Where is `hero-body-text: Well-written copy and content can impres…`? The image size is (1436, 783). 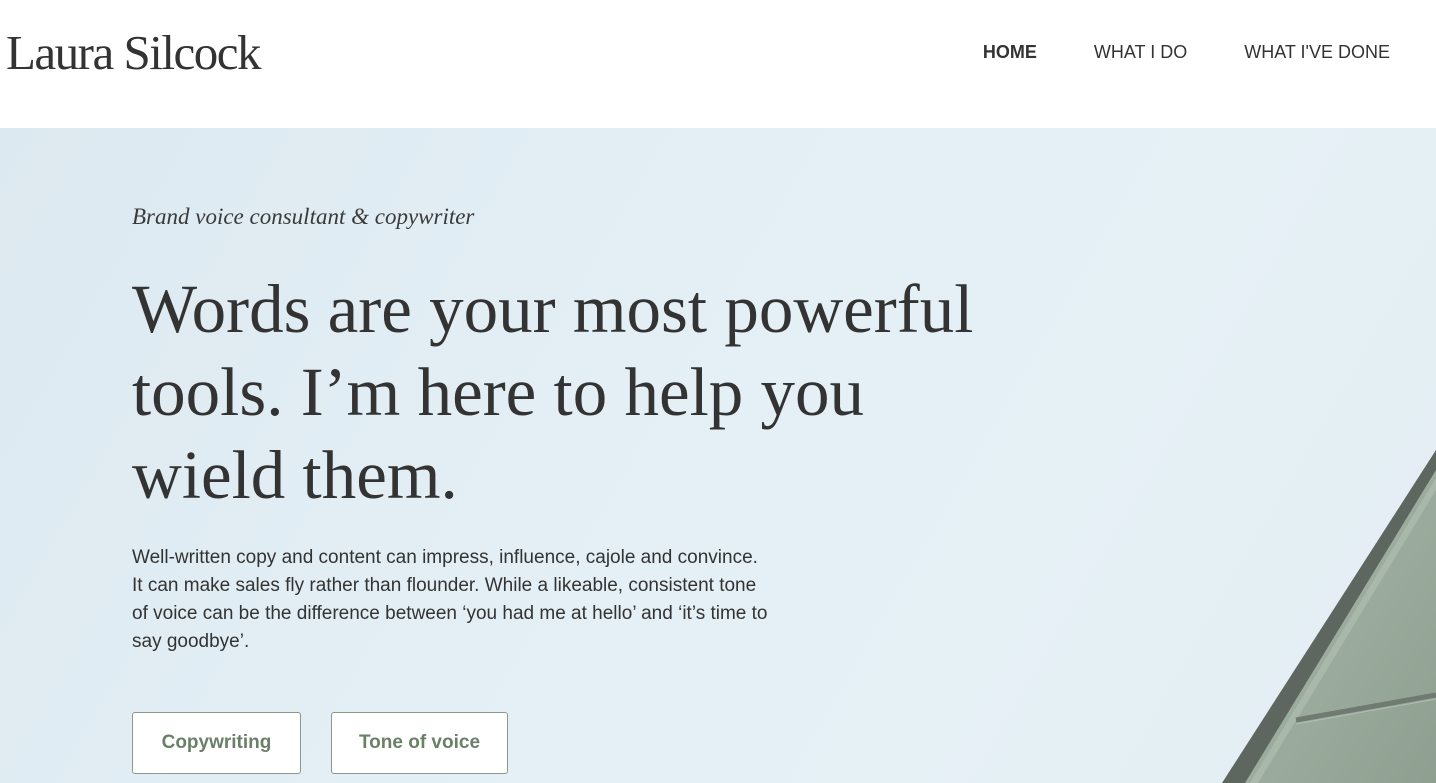 hero-body-text: Well-written copy and content can impres… is located at coordinates (450, 599).